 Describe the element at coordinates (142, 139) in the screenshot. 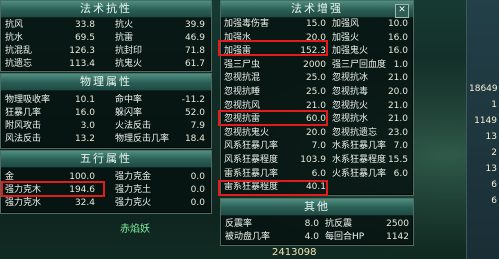

I see `row-label: 物理反击几率` at that location.